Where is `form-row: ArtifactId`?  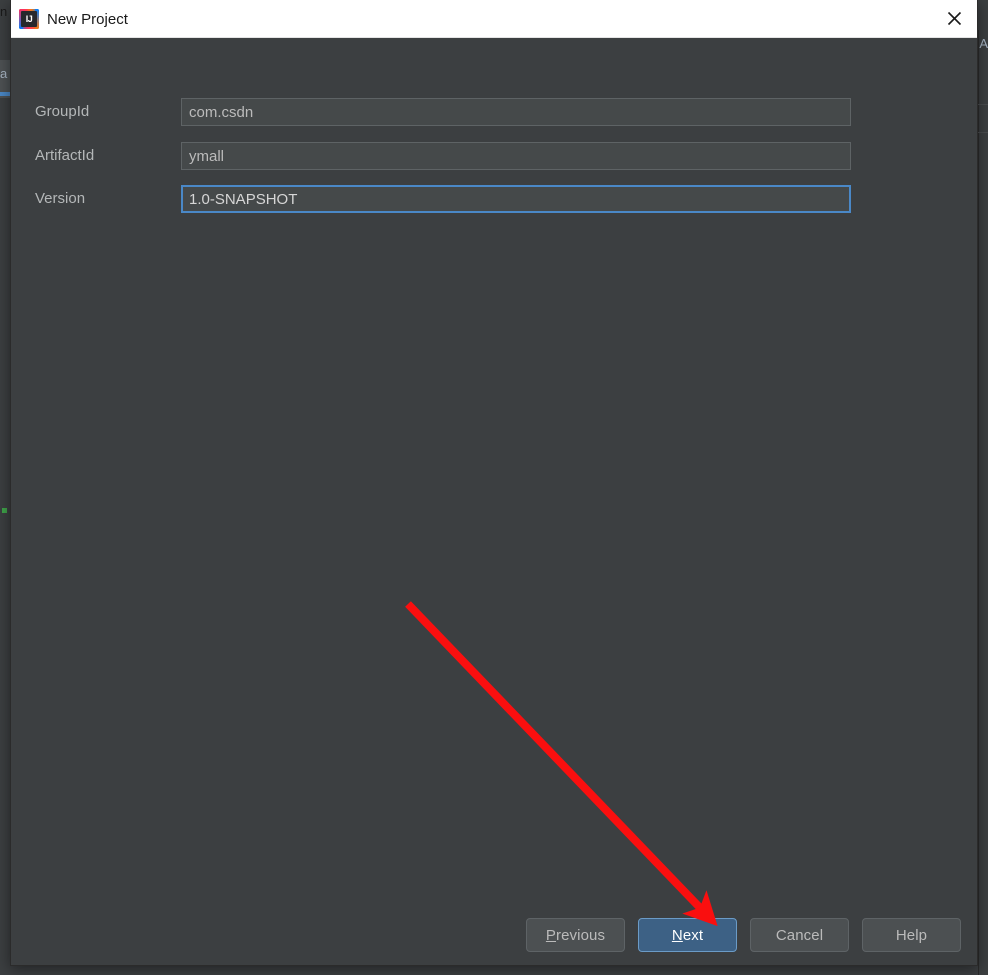
form-row: ArtifactId is located at coordinates (494, 156).